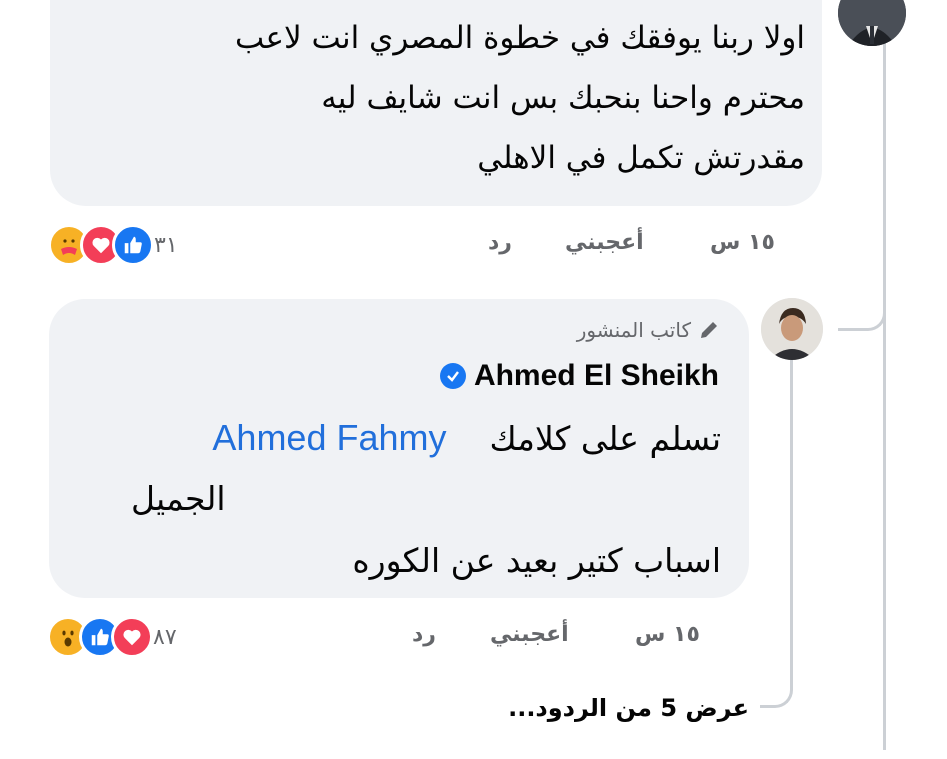 This screenshot has width=947, height=759. I want to click on reply-line: اسباب كتير بعيد عن الكوره, so click(536, 560).